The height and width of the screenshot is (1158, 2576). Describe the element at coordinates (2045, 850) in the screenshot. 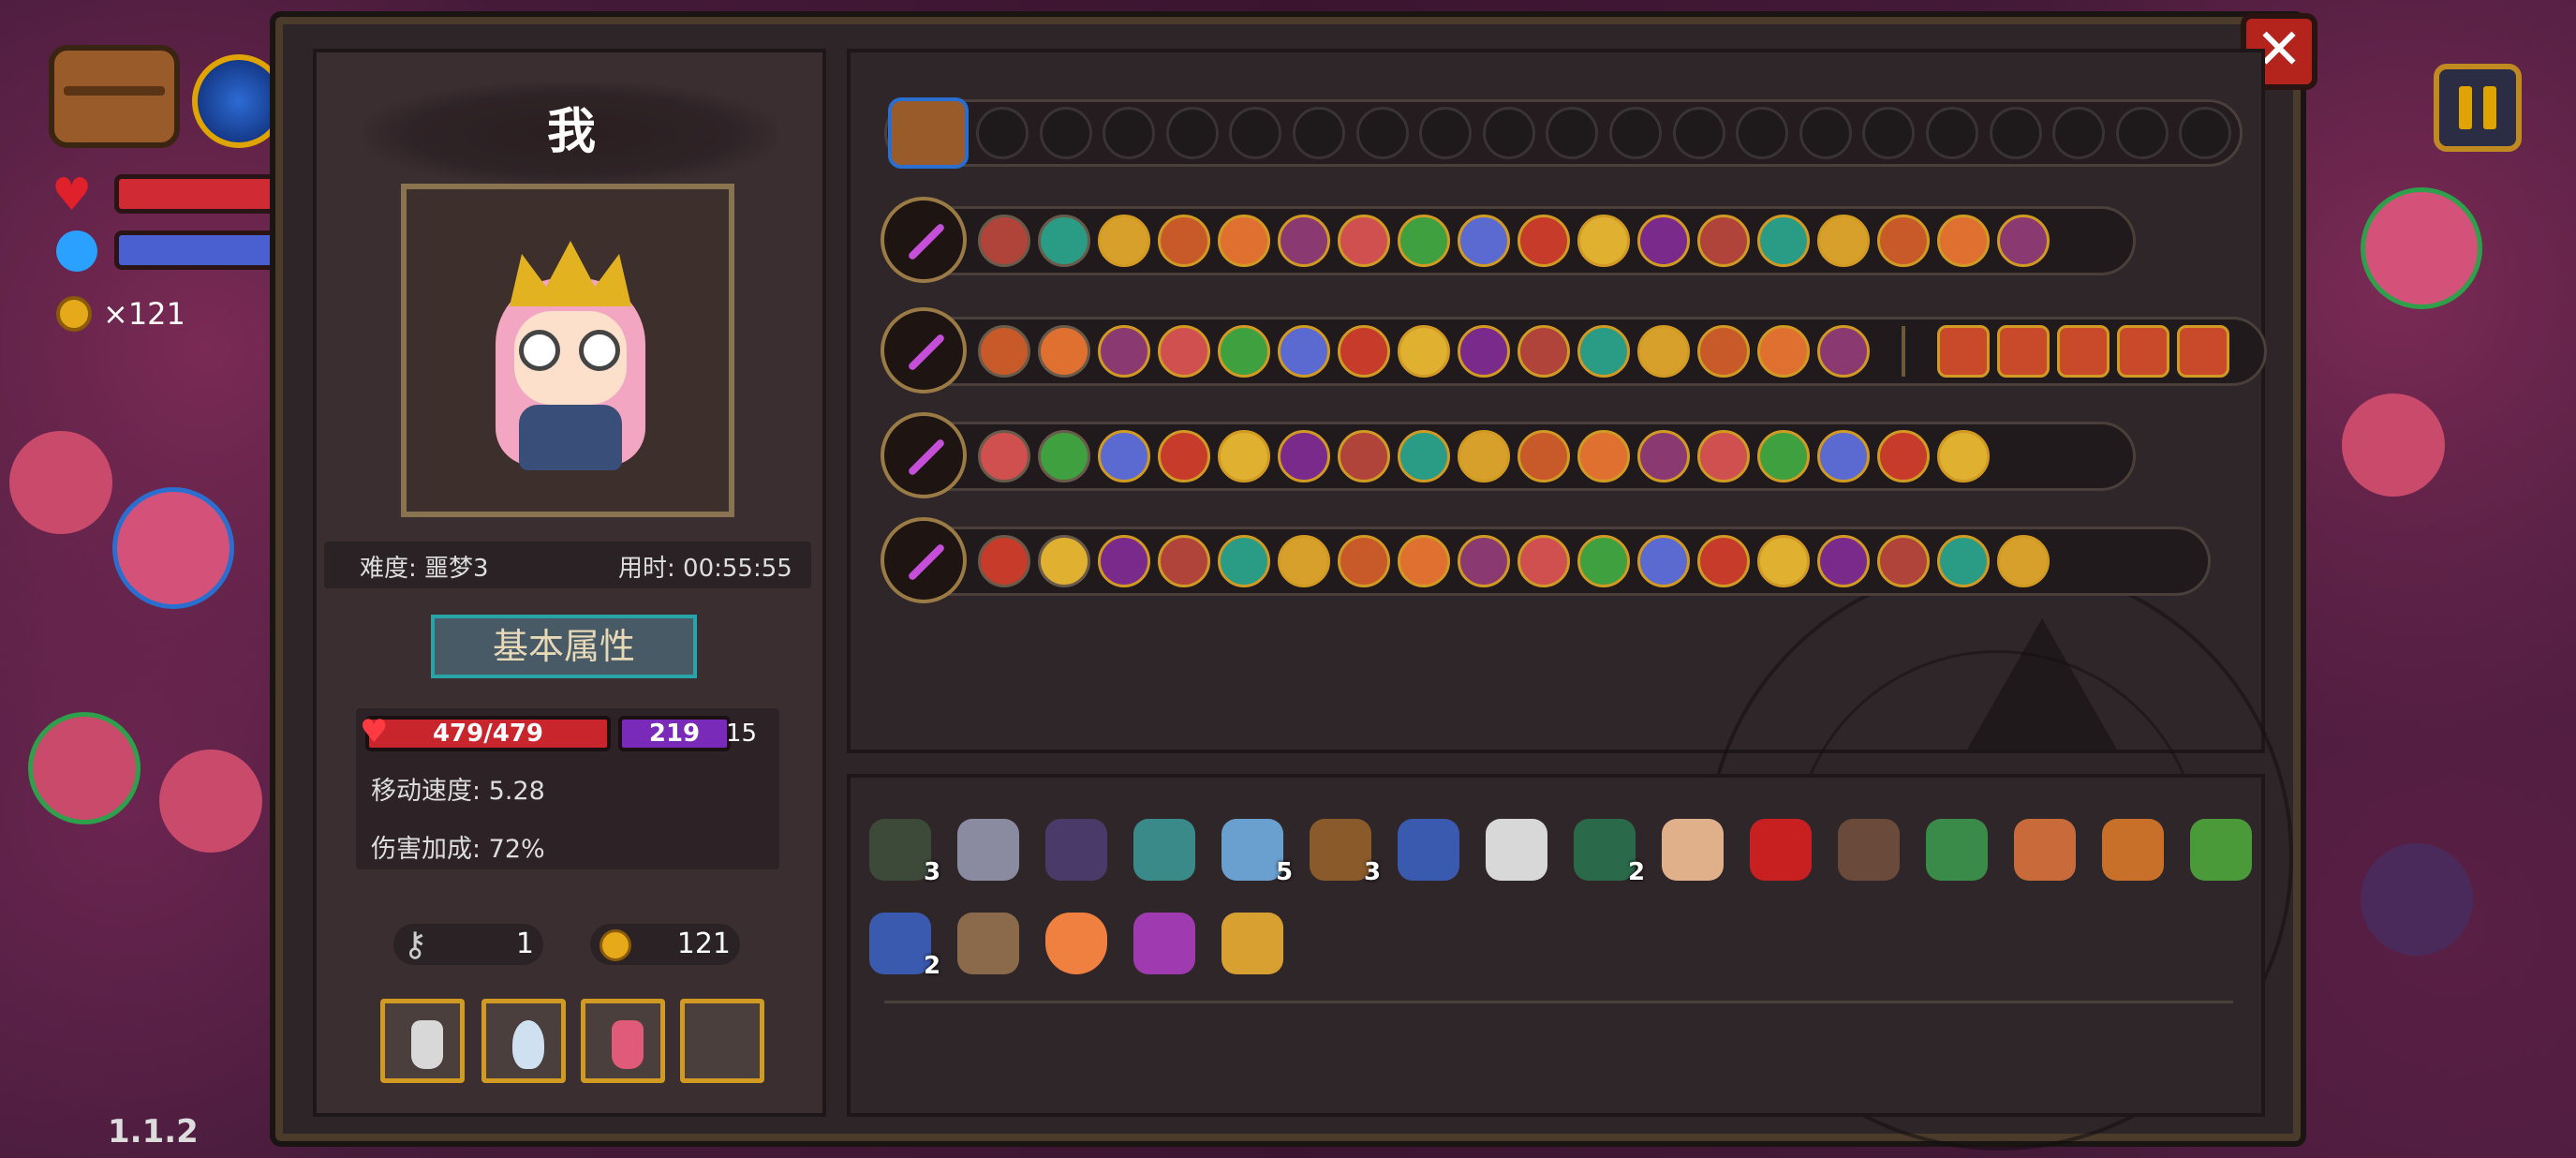

I see `arrow-icon` at that location.